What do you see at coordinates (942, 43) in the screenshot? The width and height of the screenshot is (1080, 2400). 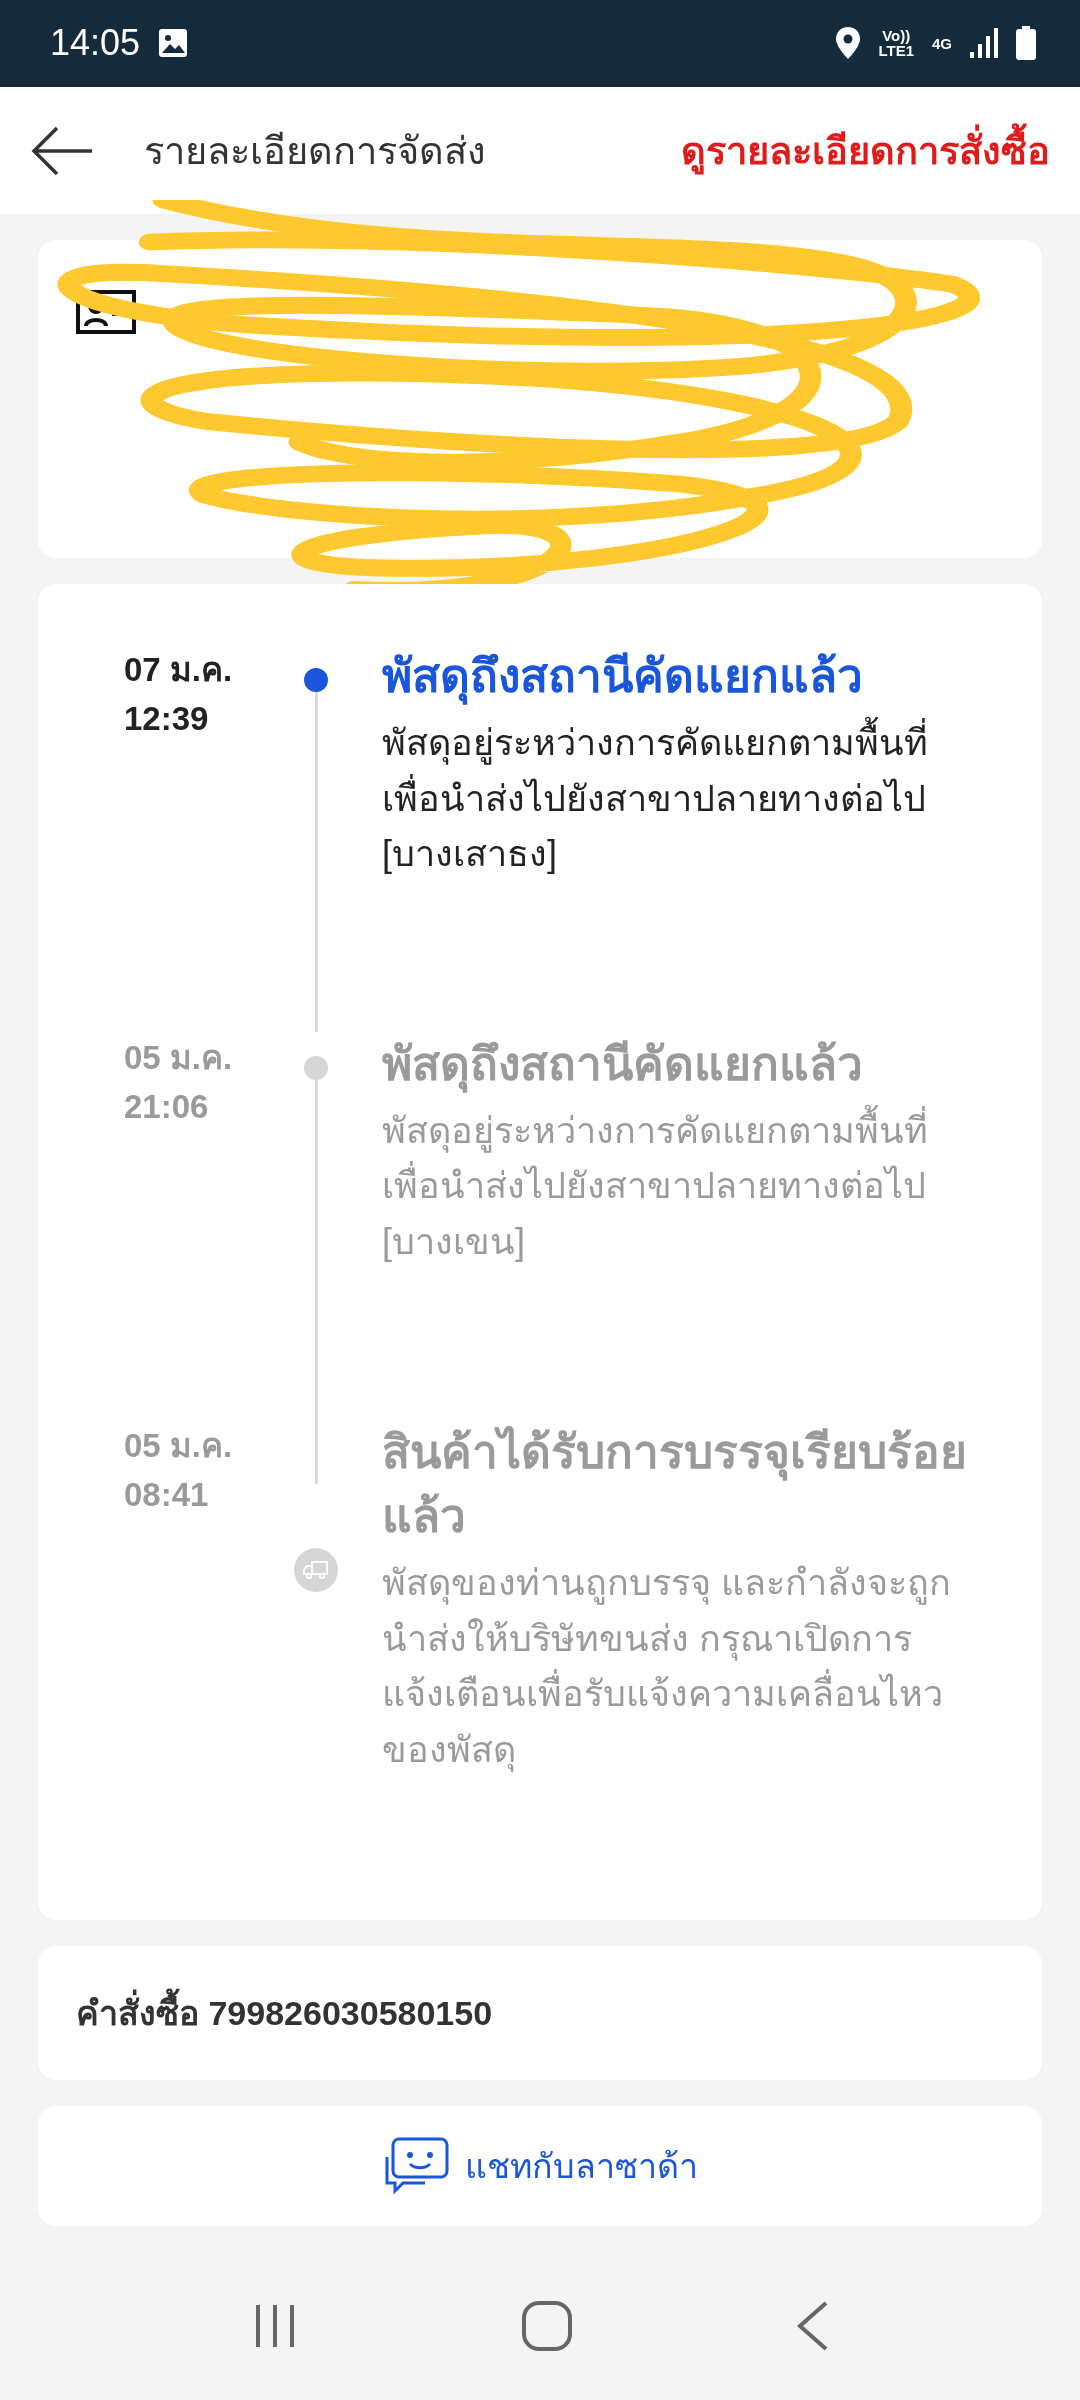 I see `network-type: 4G` at bounding box center [942, 43].